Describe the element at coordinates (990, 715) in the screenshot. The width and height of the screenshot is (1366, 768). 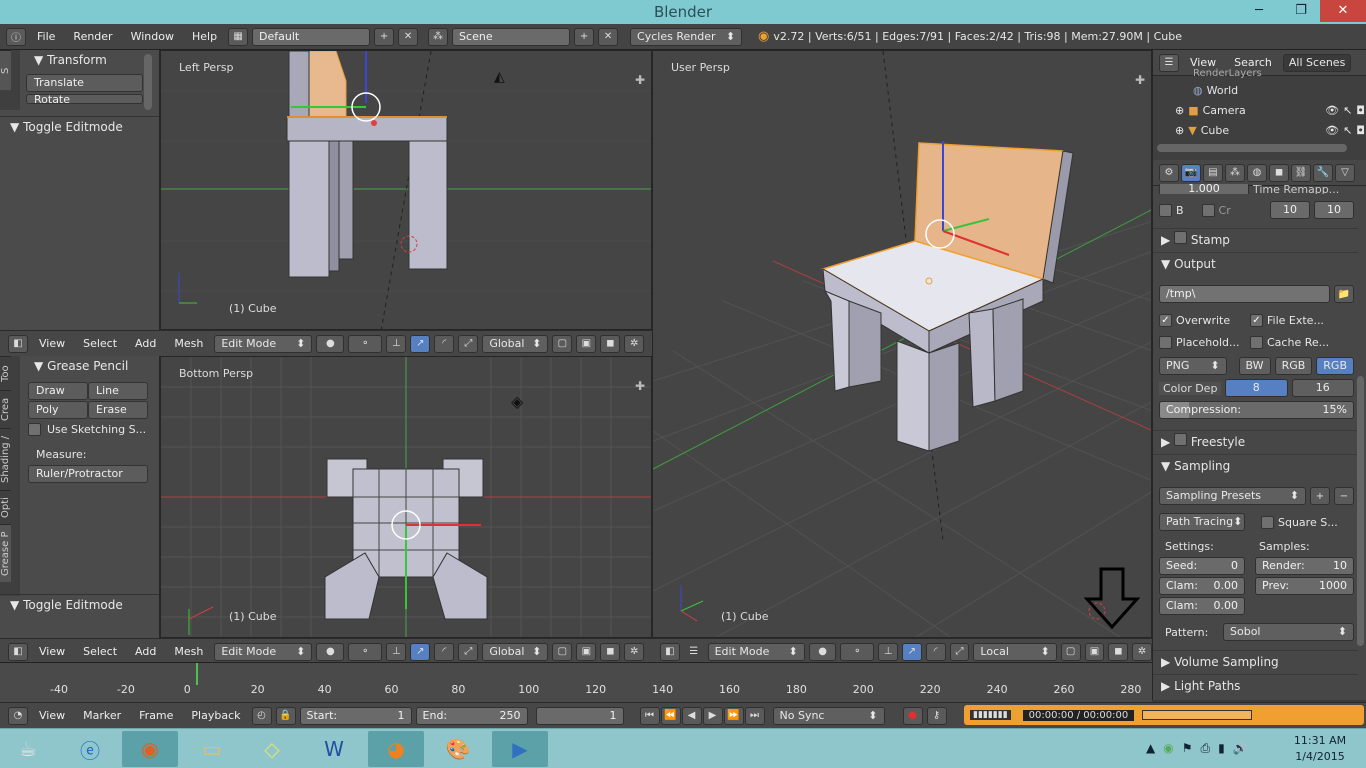
I see `recorder-controls-icon: ▮▮▮▮▮▮▮` at that location.